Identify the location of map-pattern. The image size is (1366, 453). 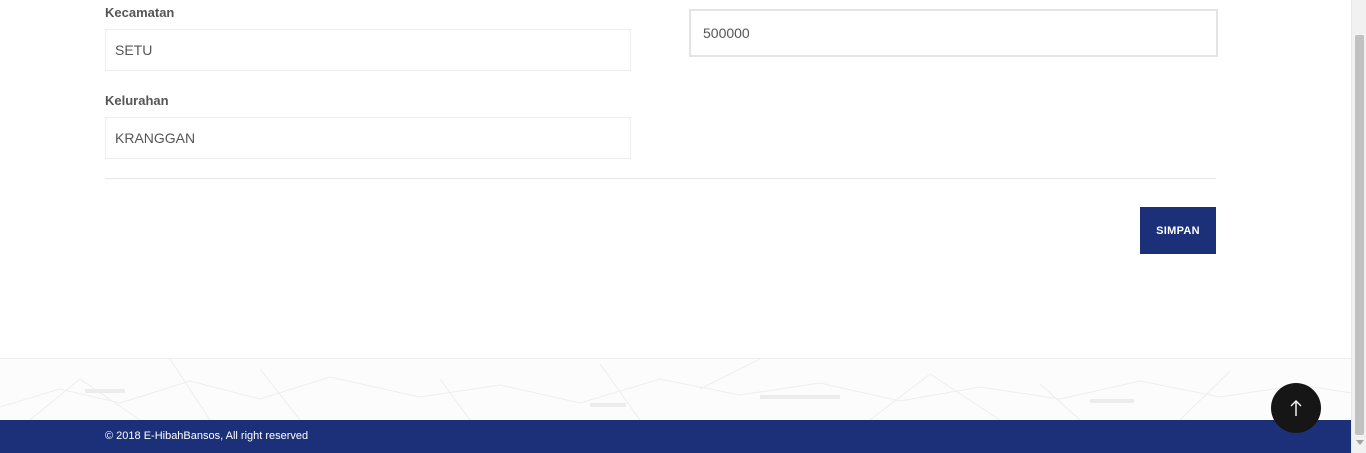
(675, 389).